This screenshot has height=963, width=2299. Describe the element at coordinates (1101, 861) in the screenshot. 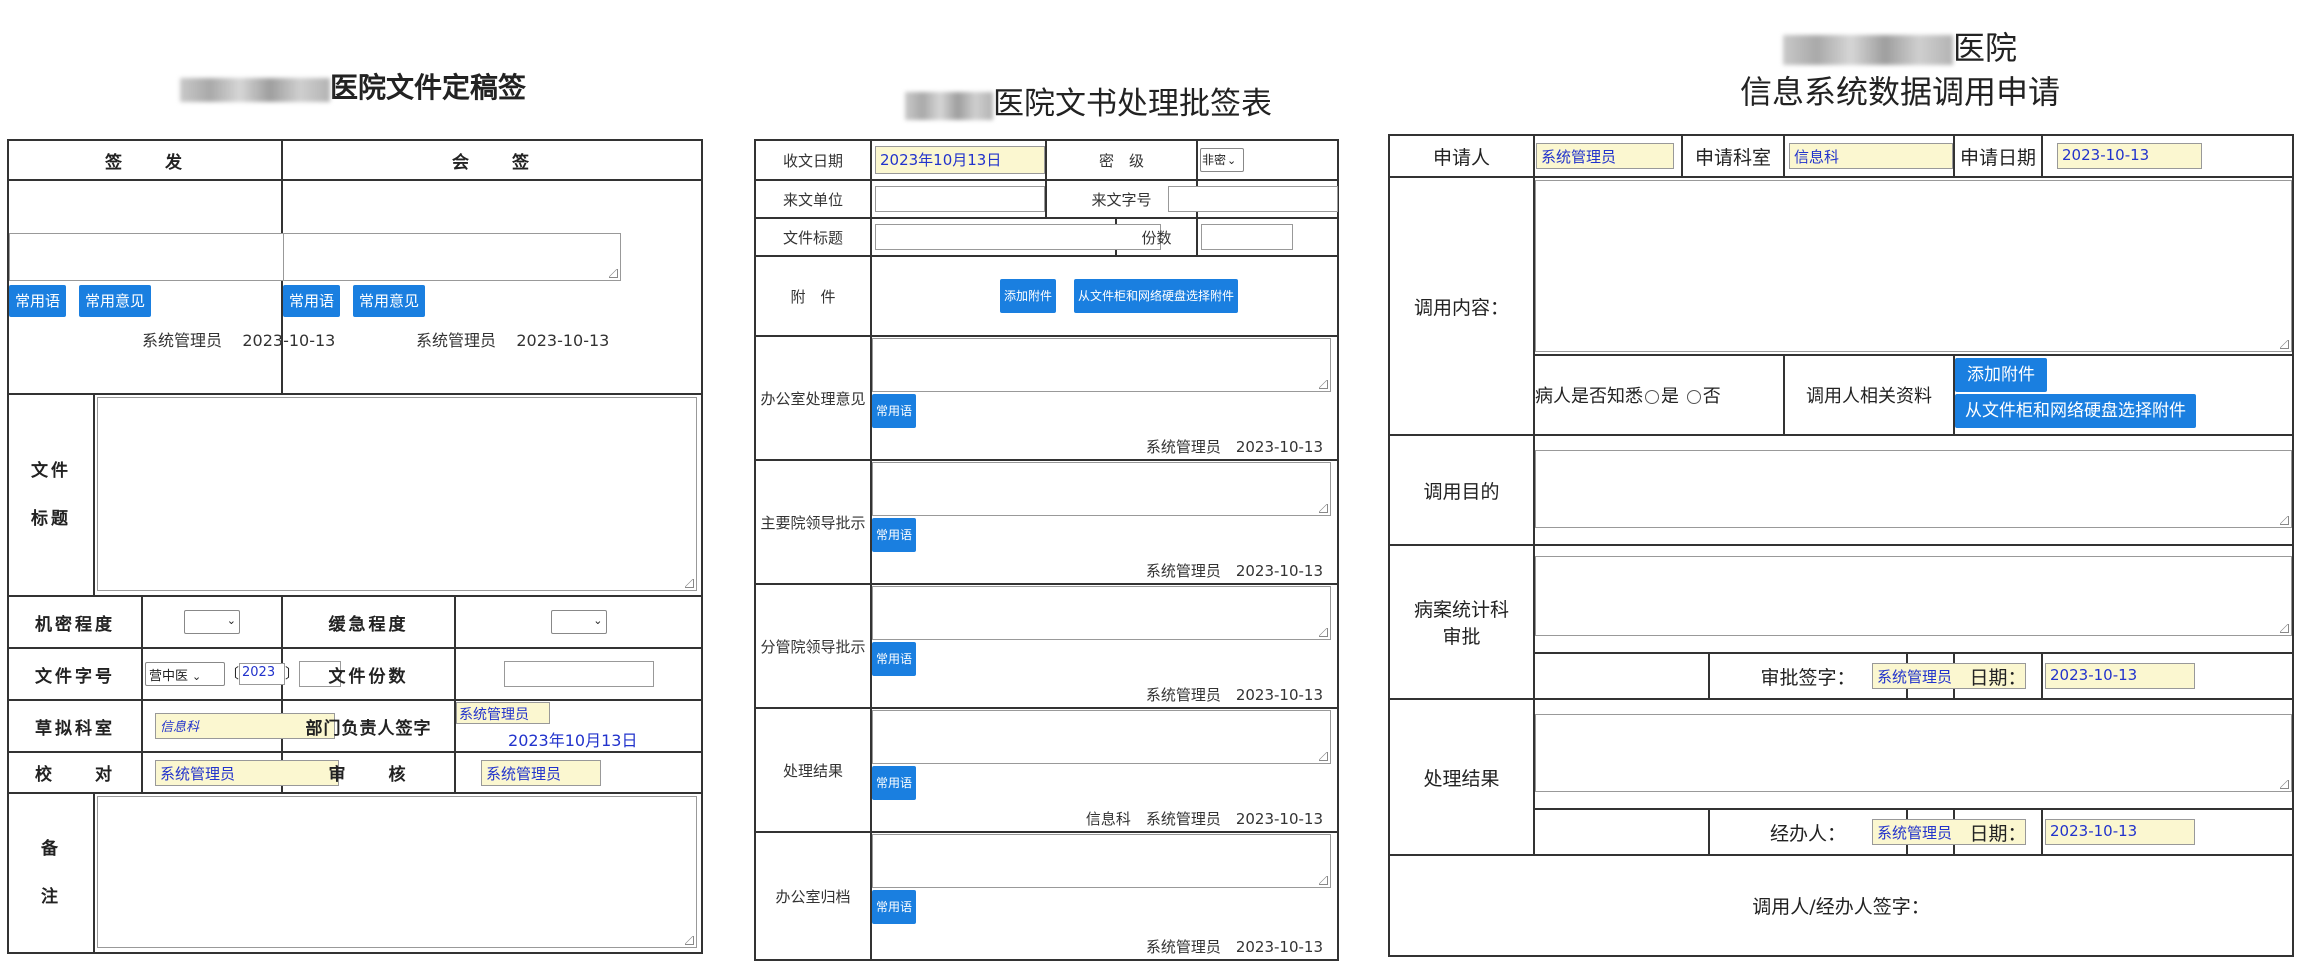

I see `office-archive-textarea` at that location.